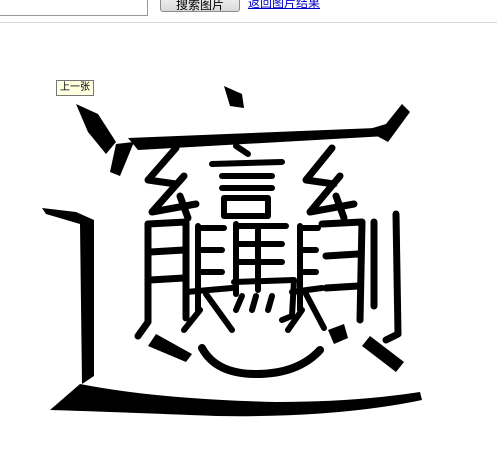 This screenshot has height=450, width=497. What do you see at coordinates (75, 88) in the screenshot?
I see `previous-image-tooltip: 上一张` at bounding box center [75, 88].